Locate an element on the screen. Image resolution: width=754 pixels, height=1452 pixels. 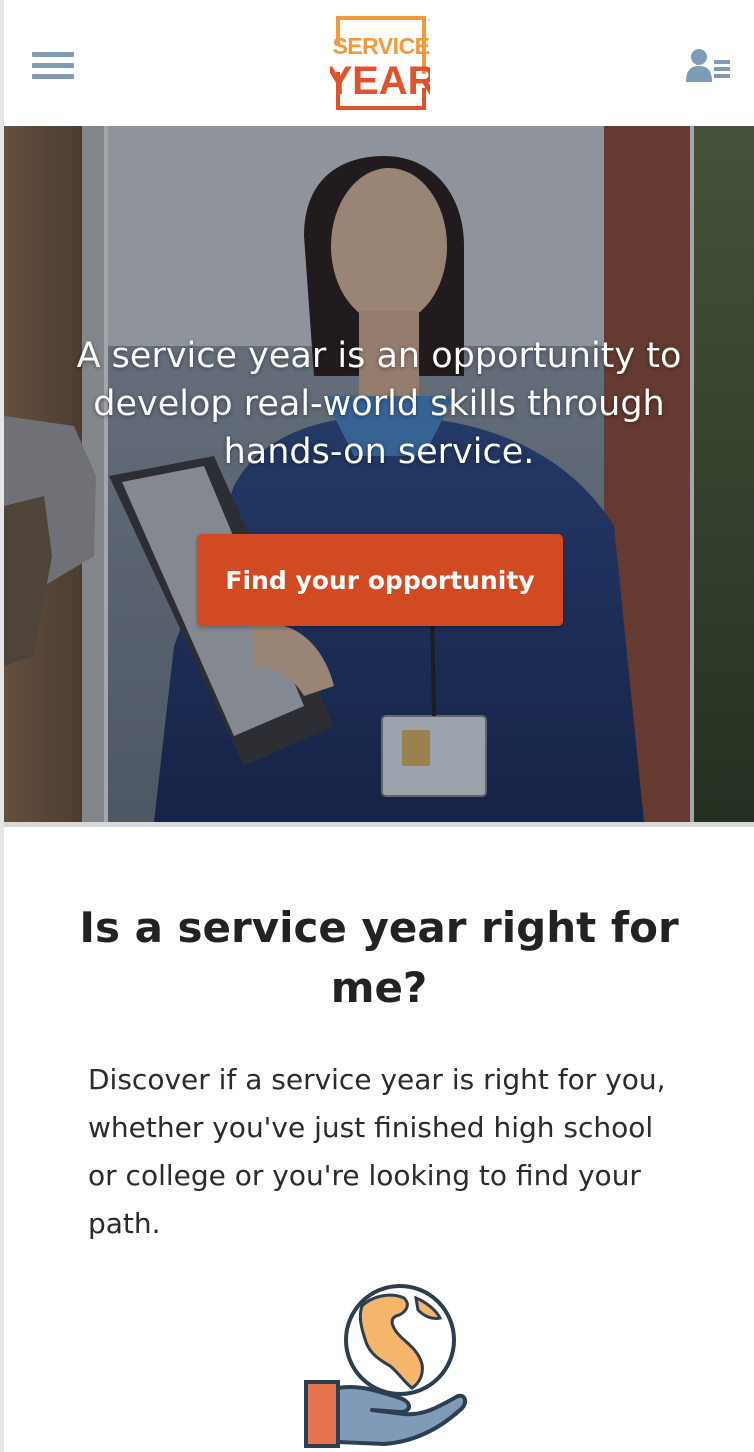
svg-text: ™ is located at coordinates (428, 21).